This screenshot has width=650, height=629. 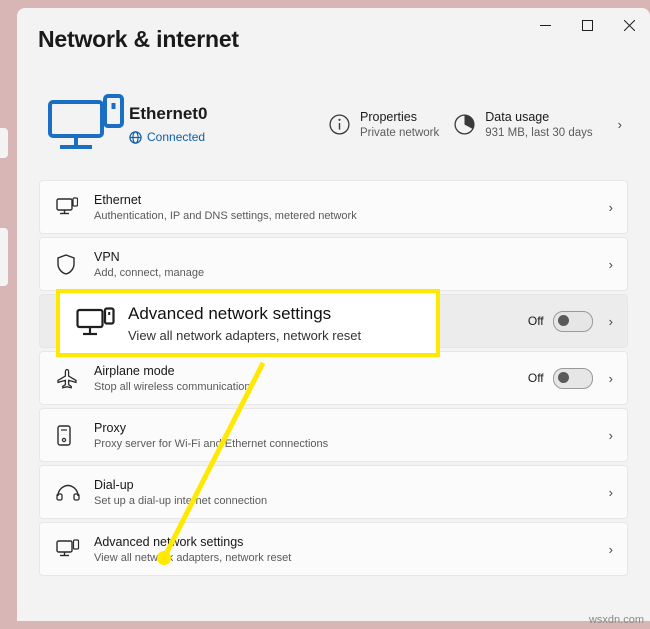 What do you see at coordinates (539, 132) in the screenshot?
I see `data-usage-subtitle: 931 MB, last 30 days` at bounding box center [539, 132].